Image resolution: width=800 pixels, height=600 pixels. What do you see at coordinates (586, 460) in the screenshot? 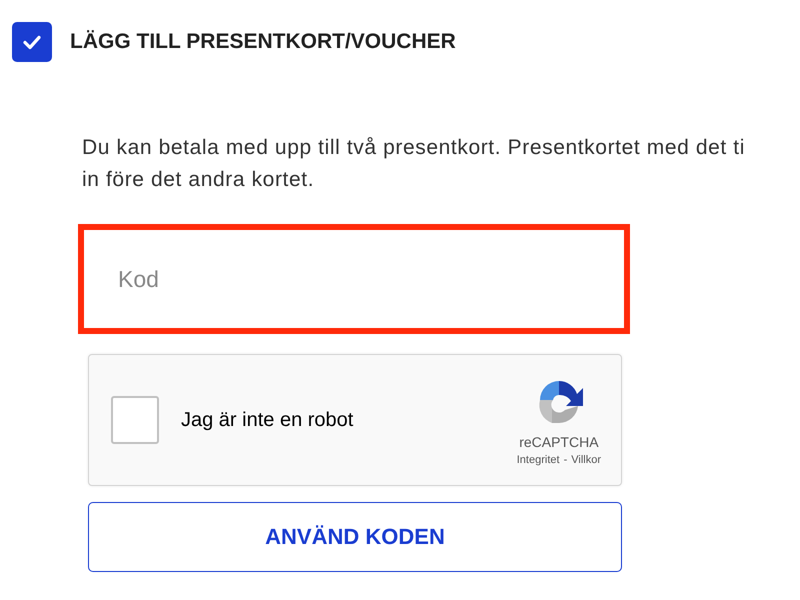
I see `terms-link: Villkor` at bounding box center [586, 460].